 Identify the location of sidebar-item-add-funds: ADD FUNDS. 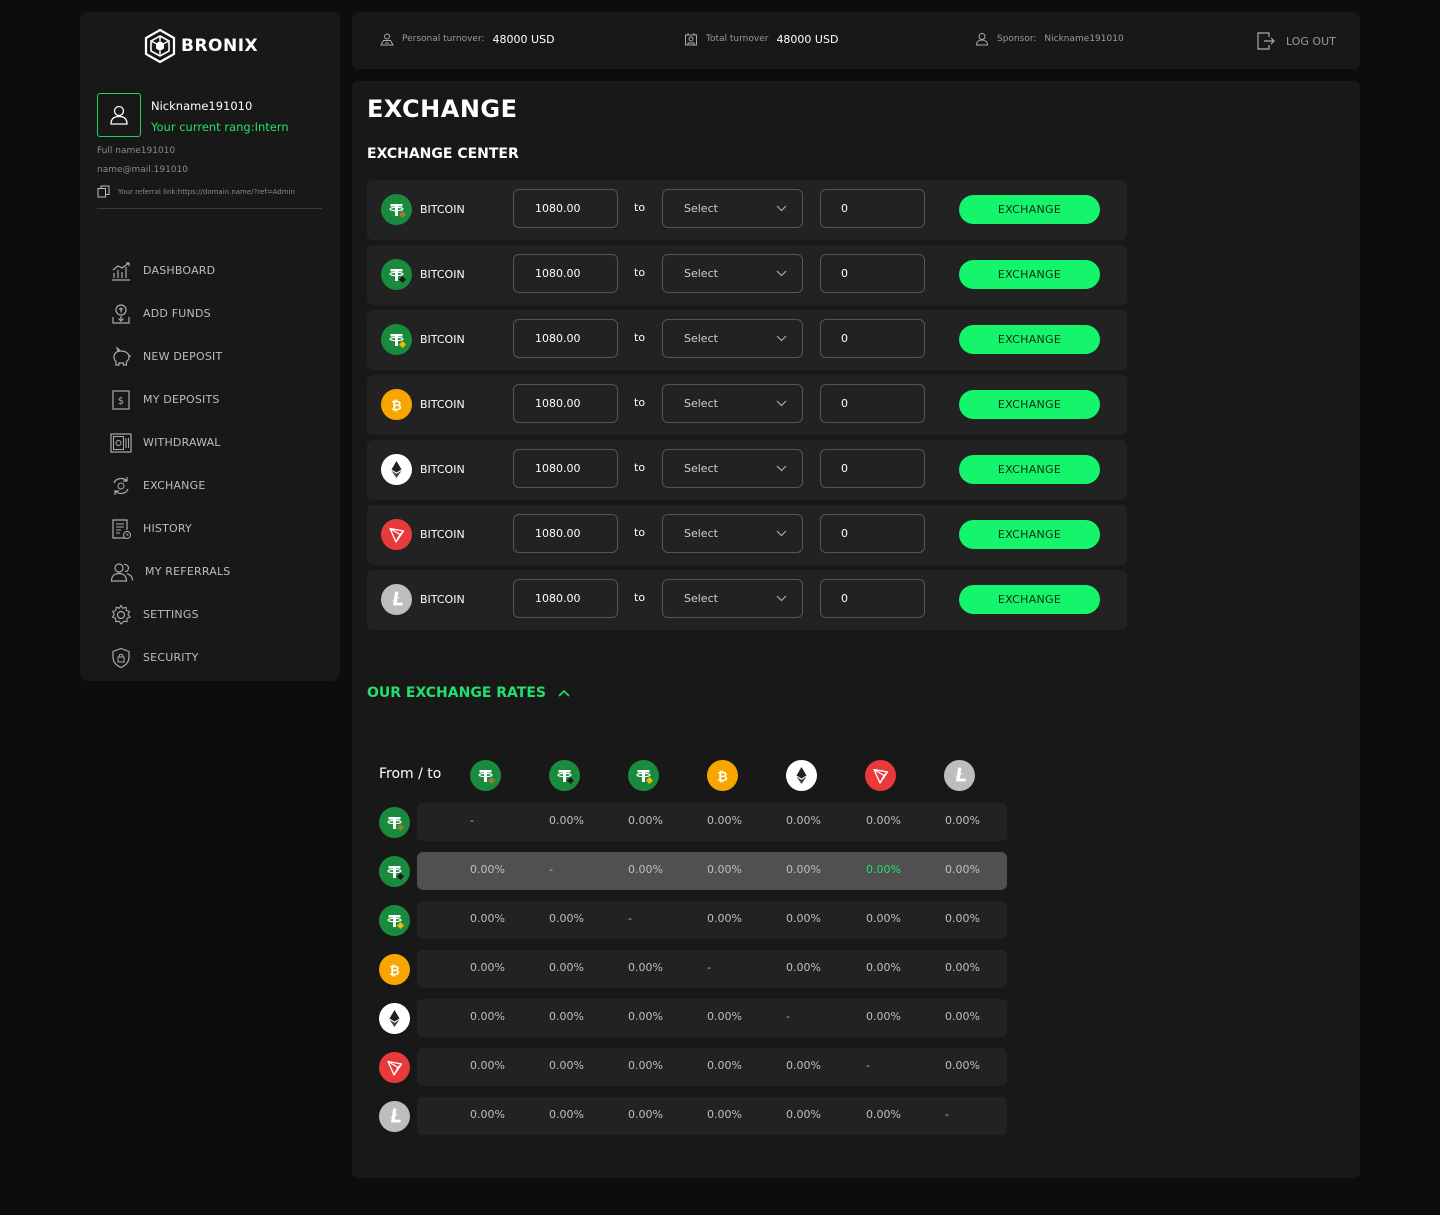
(215, 313).